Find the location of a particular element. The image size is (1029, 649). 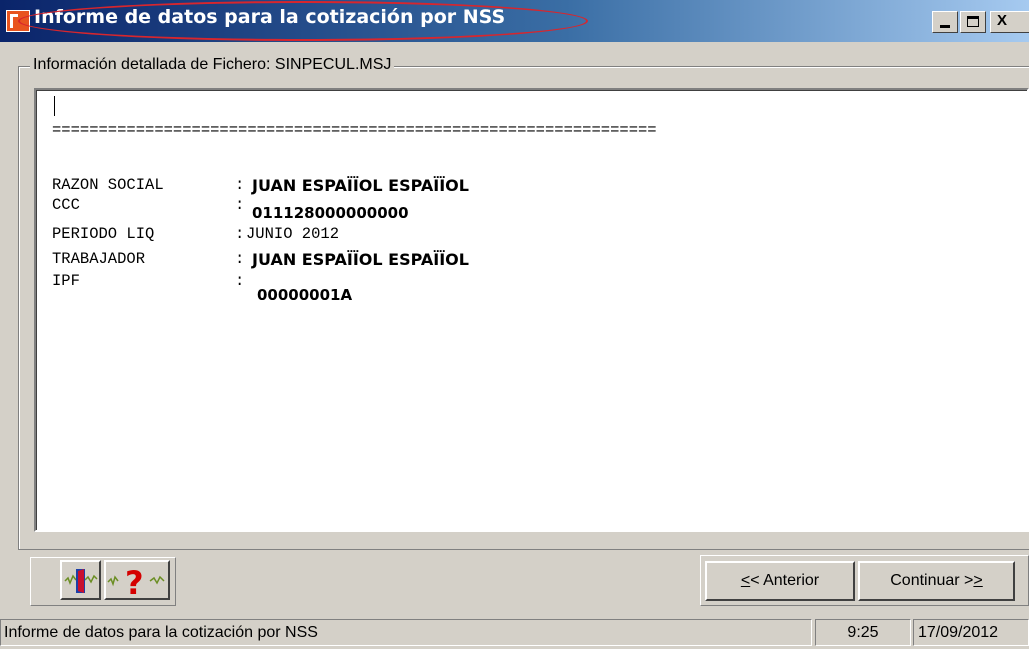

status-time: 9:25 is located at coordinates (863, 632).